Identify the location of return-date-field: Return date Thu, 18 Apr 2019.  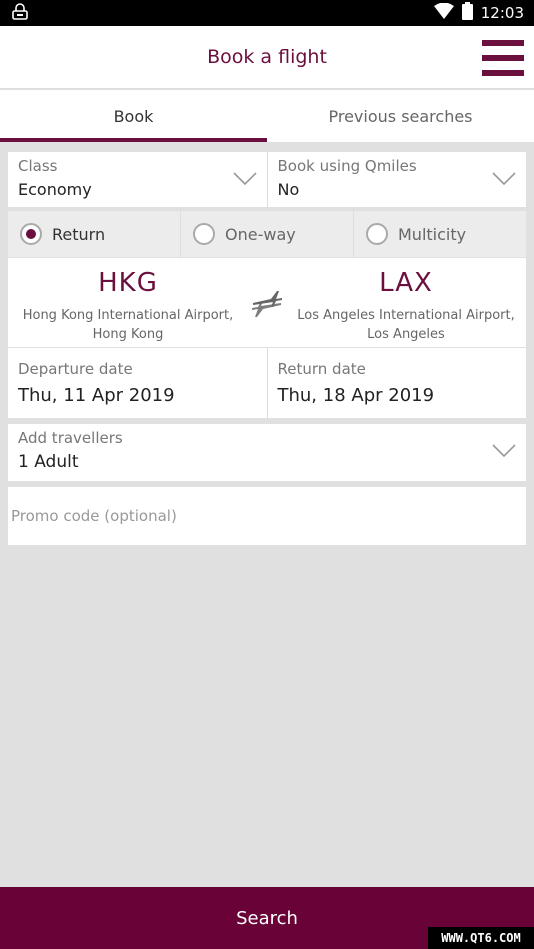
(396, 383).